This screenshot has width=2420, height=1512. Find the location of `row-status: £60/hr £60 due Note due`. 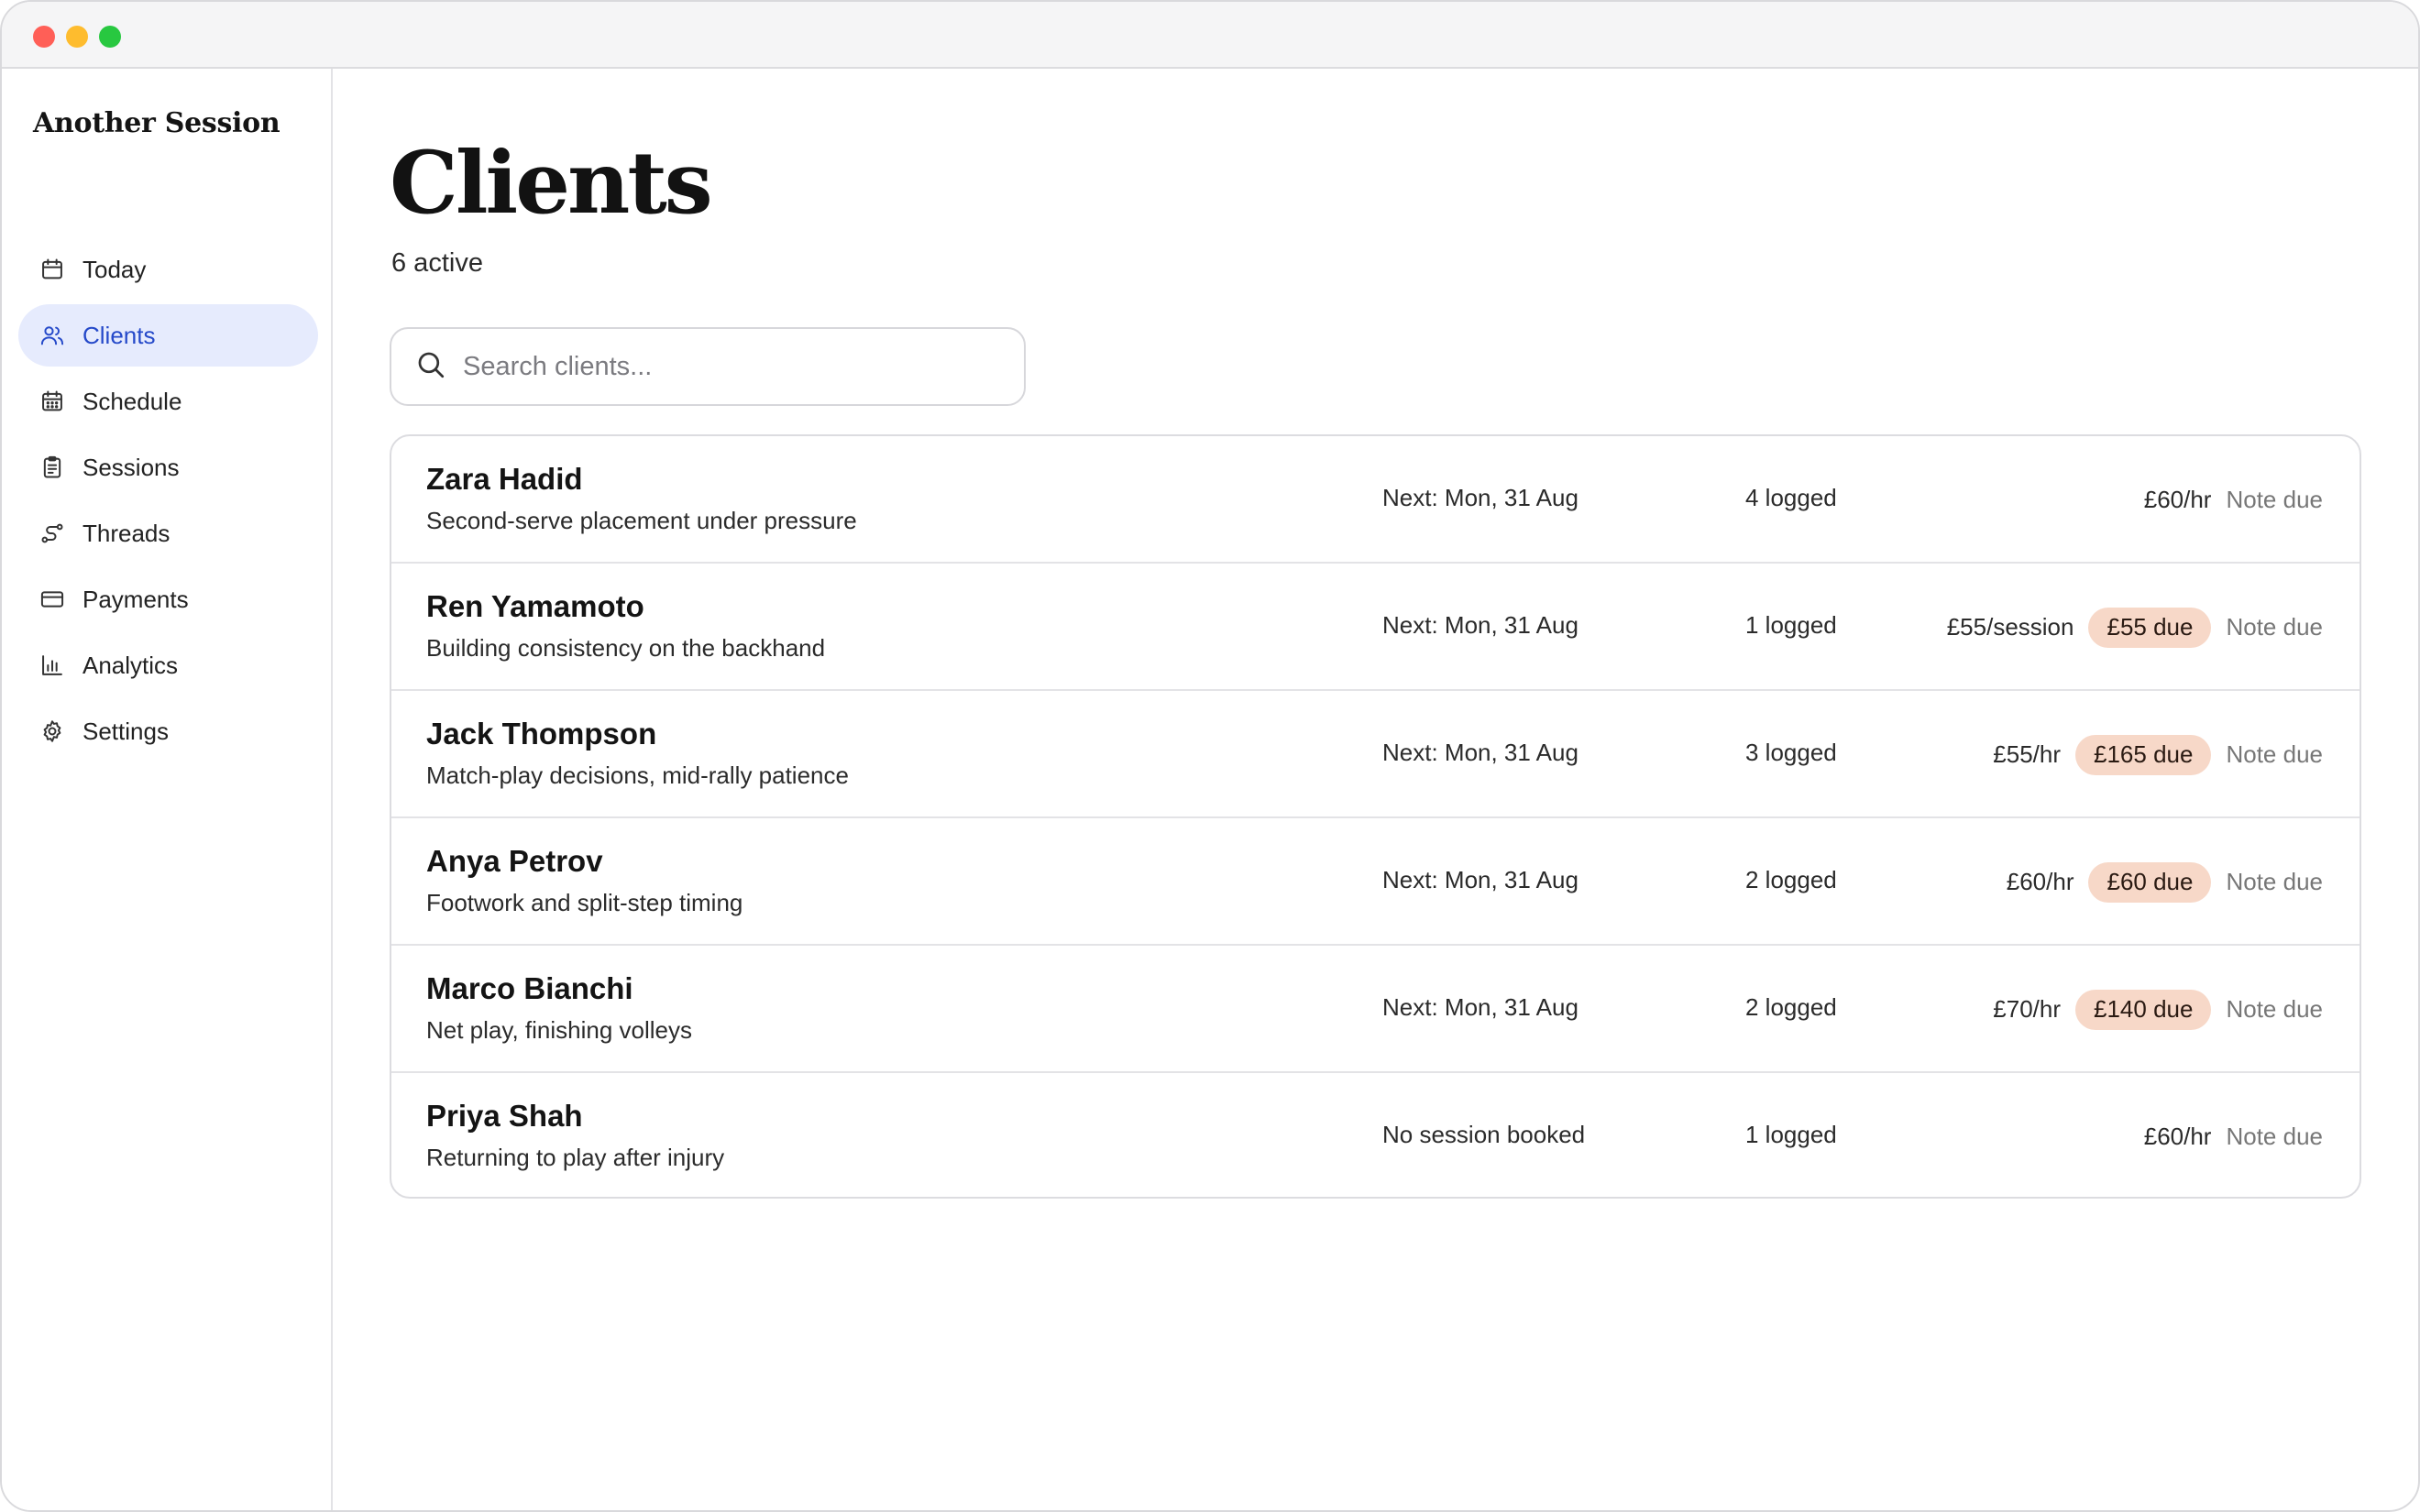

row-status: £60/hr £60 due Note due is located at coordinates (2165, 882).